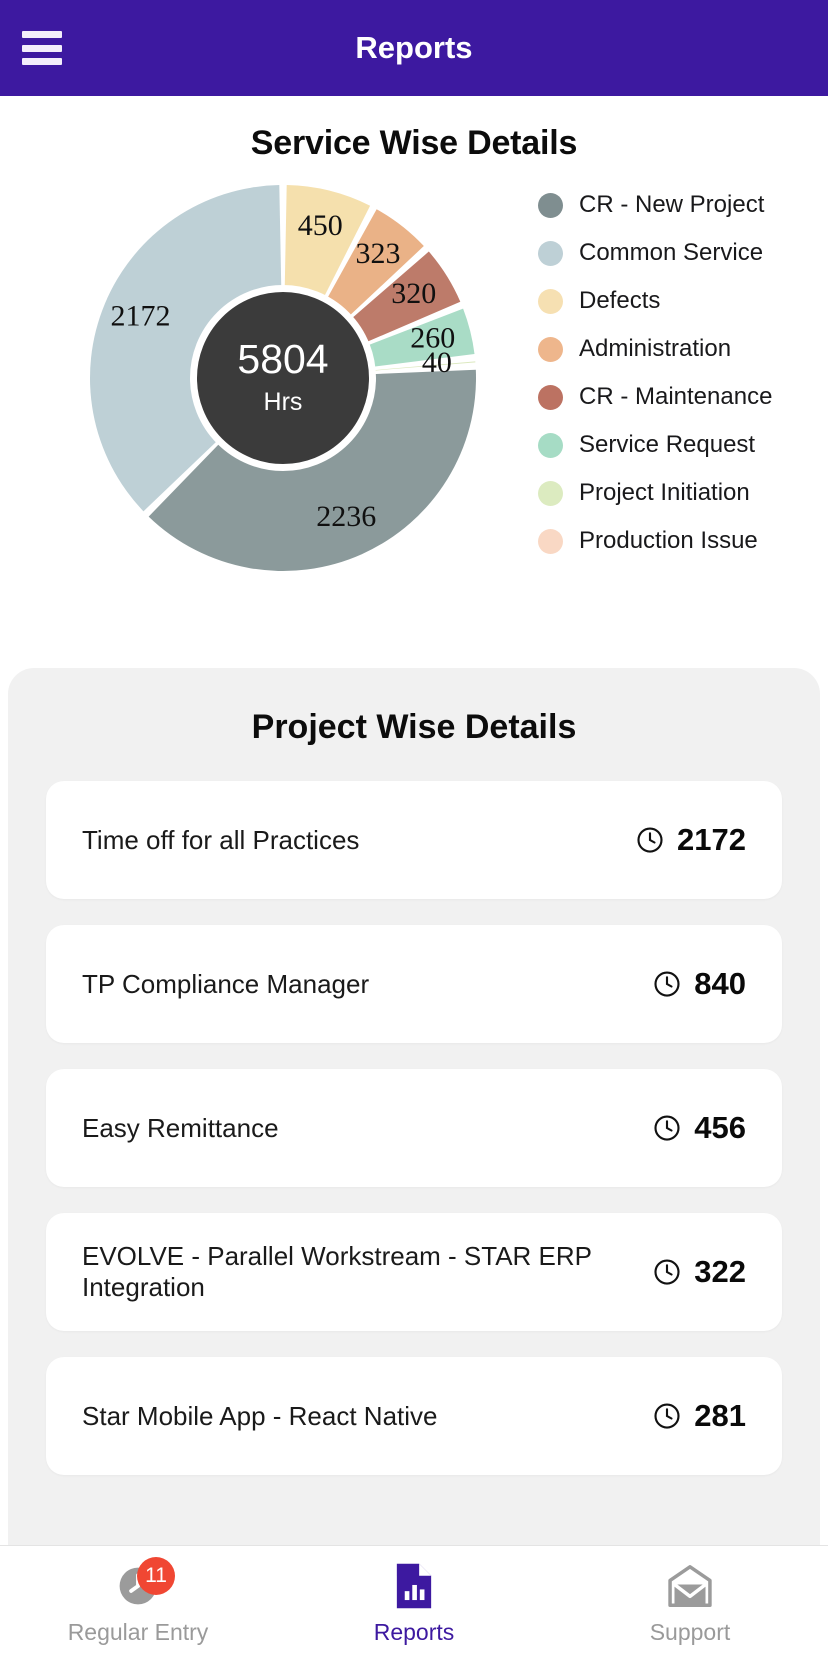 This screenshot has width=828, height=1661. I want to click on project-hours-value: 2172, so click(711, 839).